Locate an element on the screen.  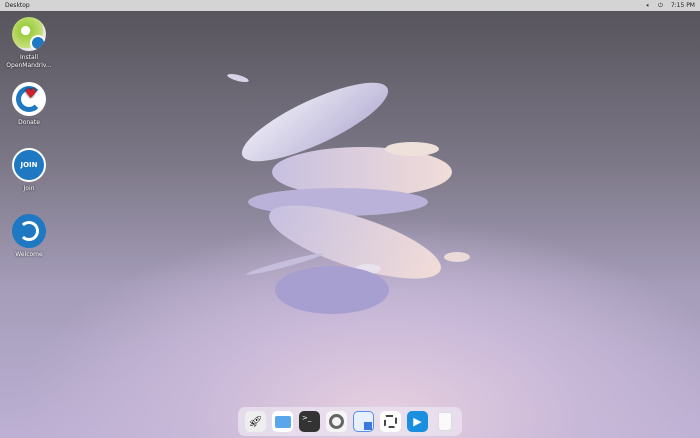
desktop-icon-join: JOIN NOW! Join is located at coordinates (29, 170).